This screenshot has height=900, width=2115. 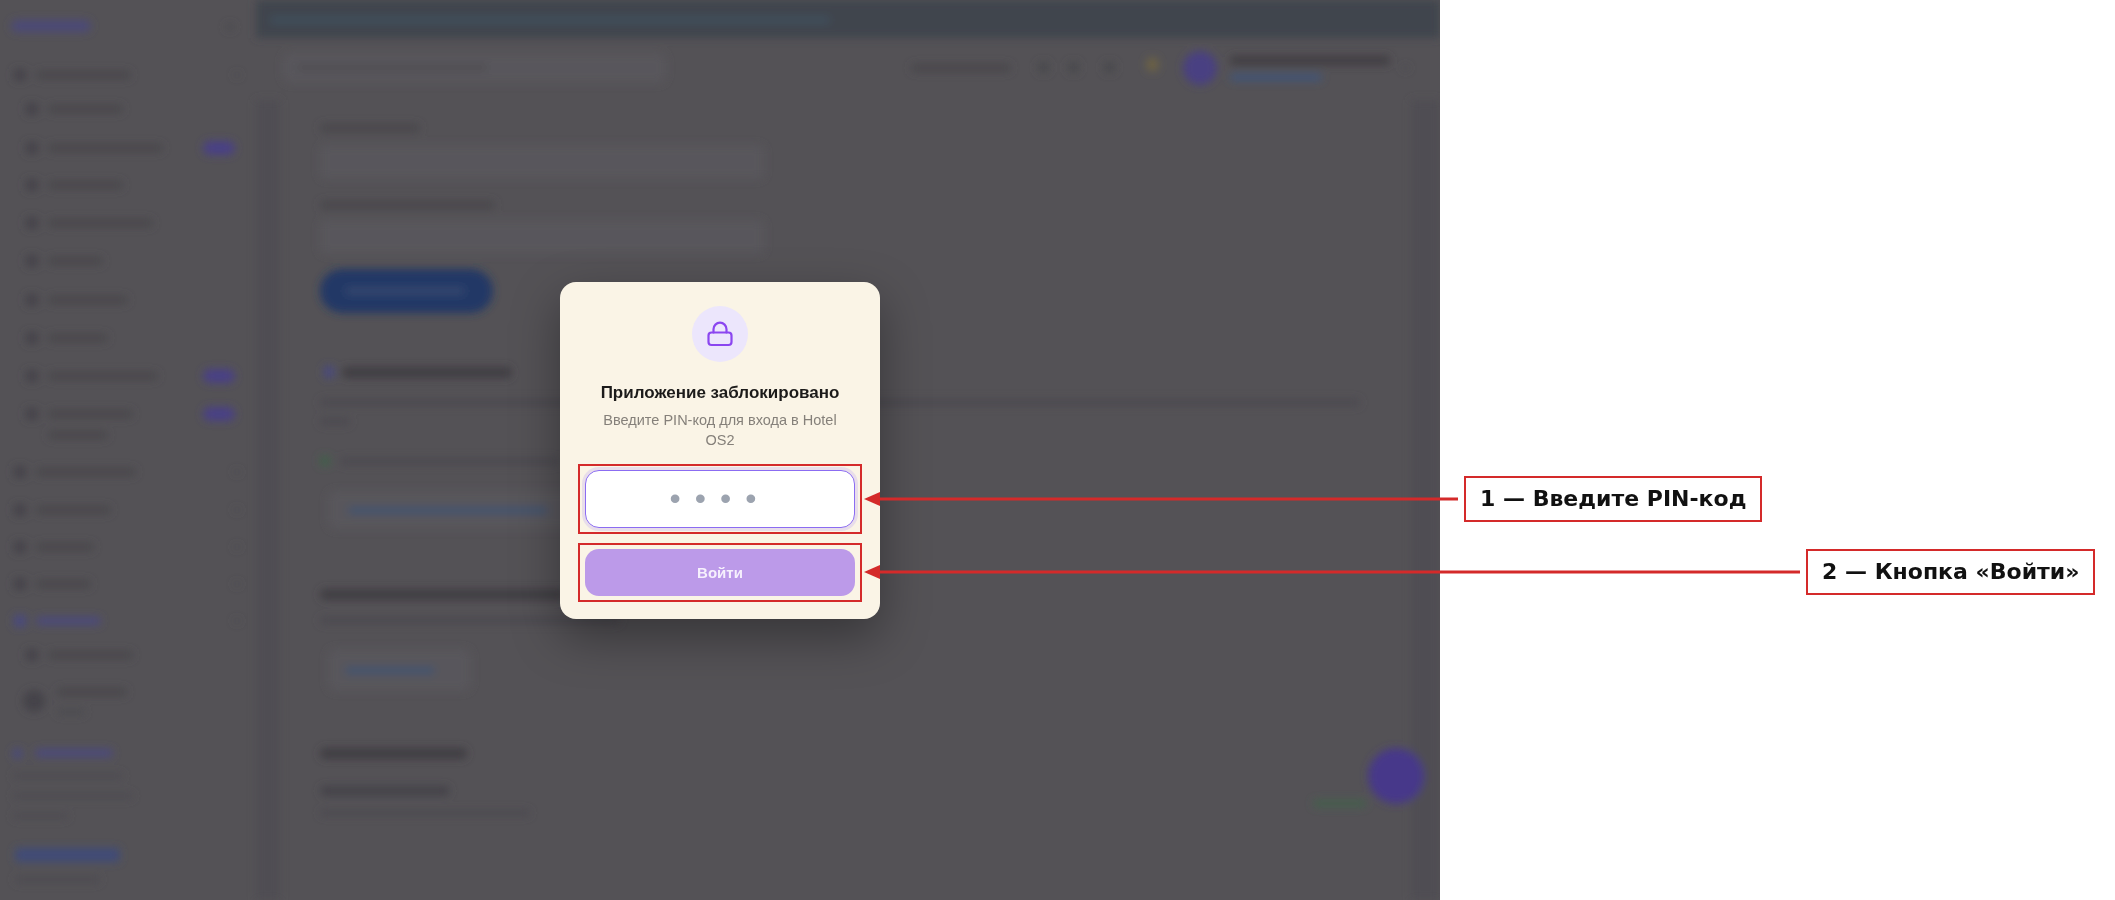 I want to click on callout-label: 2 — Кнопка «Войти», so click(x=1951, y=572).